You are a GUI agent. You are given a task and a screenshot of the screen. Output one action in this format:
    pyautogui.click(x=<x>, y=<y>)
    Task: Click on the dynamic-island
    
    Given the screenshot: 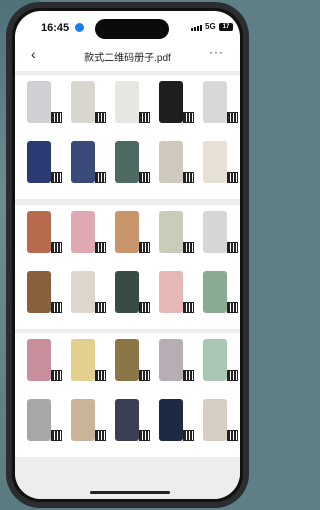 What is the action you would take?
    pyautogui.click(x=132, y=29)
    